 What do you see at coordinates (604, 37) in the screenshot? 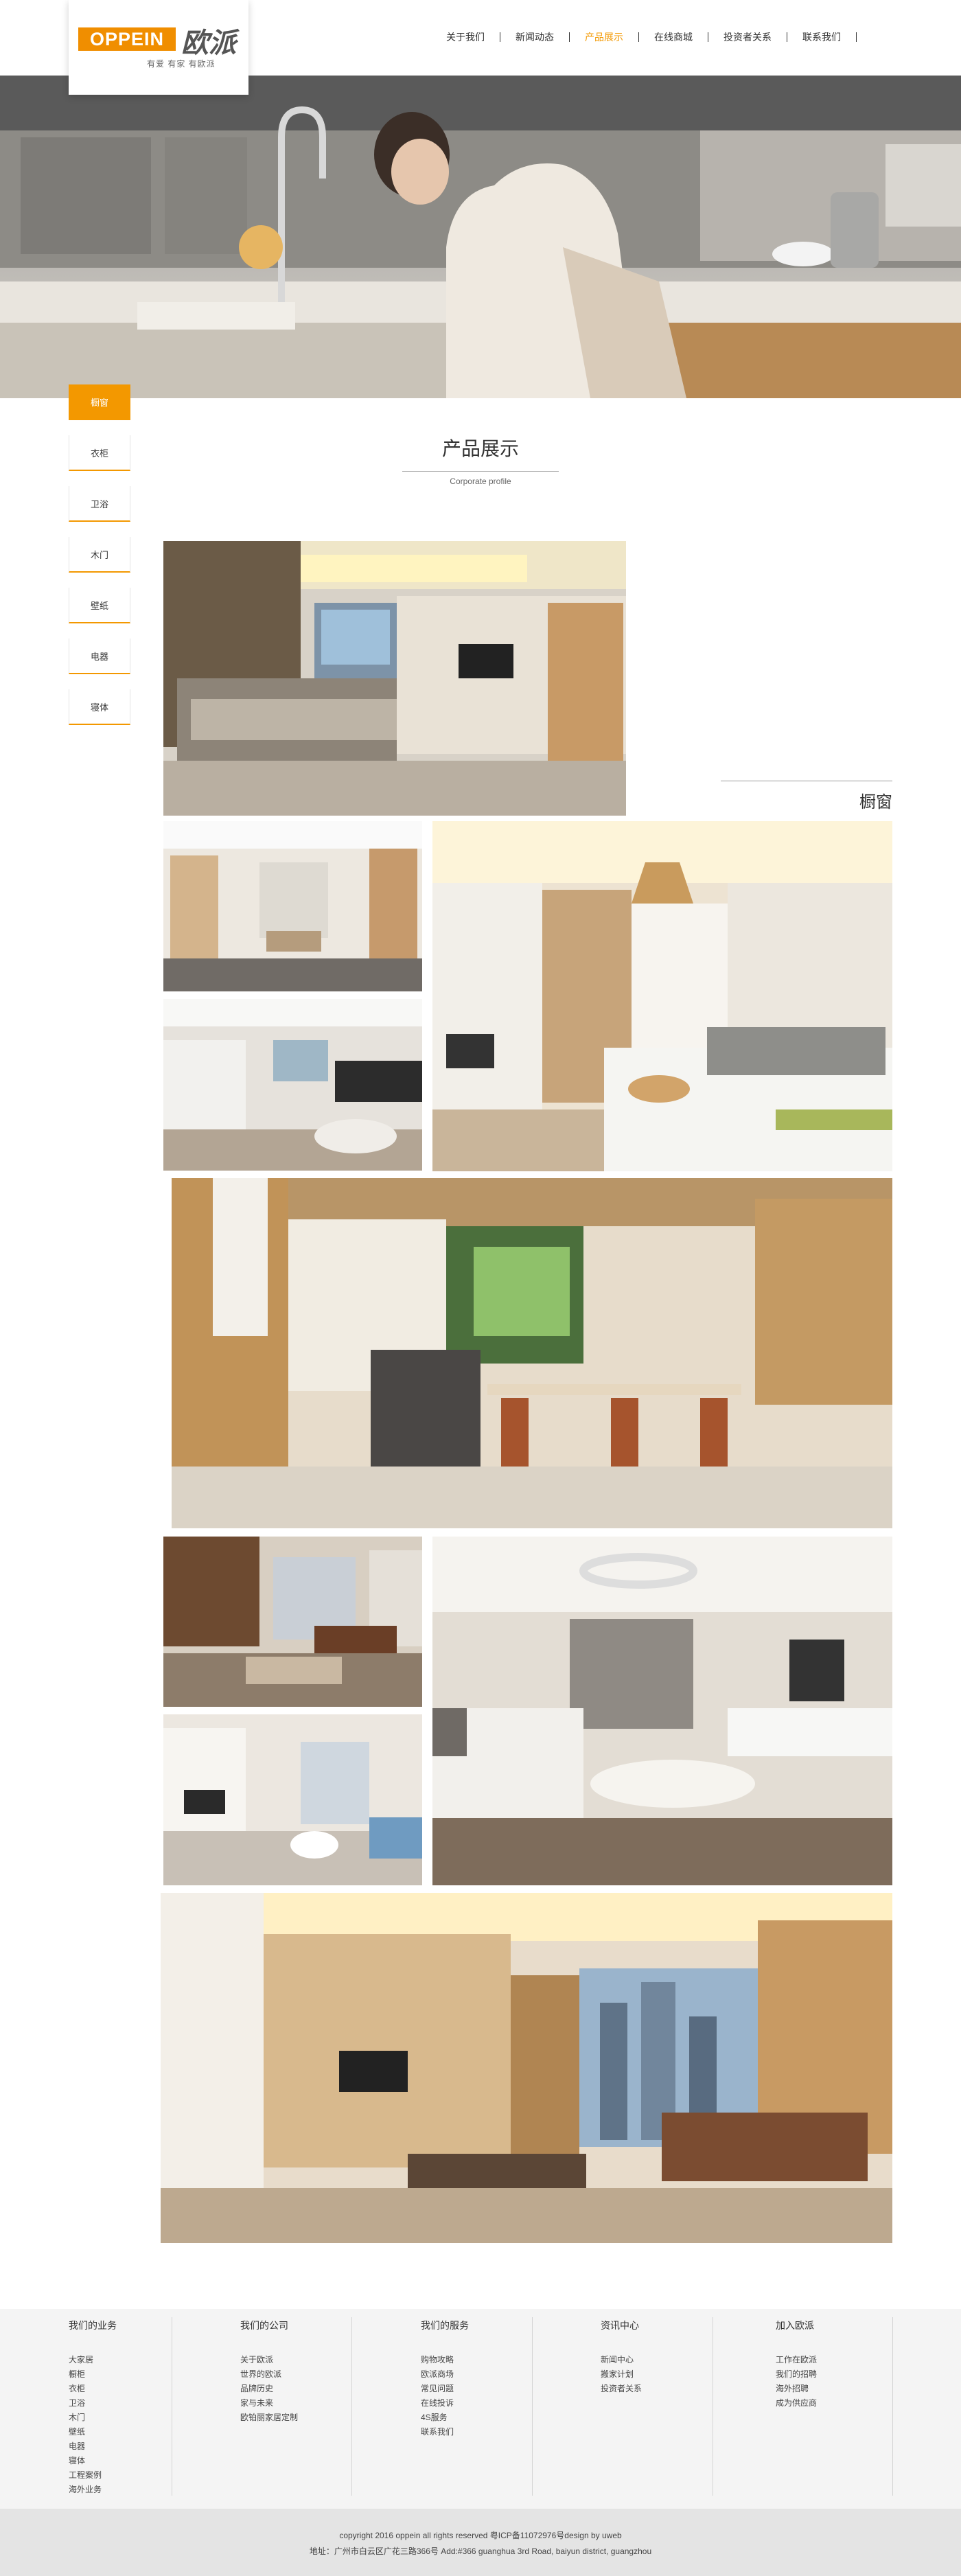
I see `nav-products: 产品展示` at bounding box center [604, 37].